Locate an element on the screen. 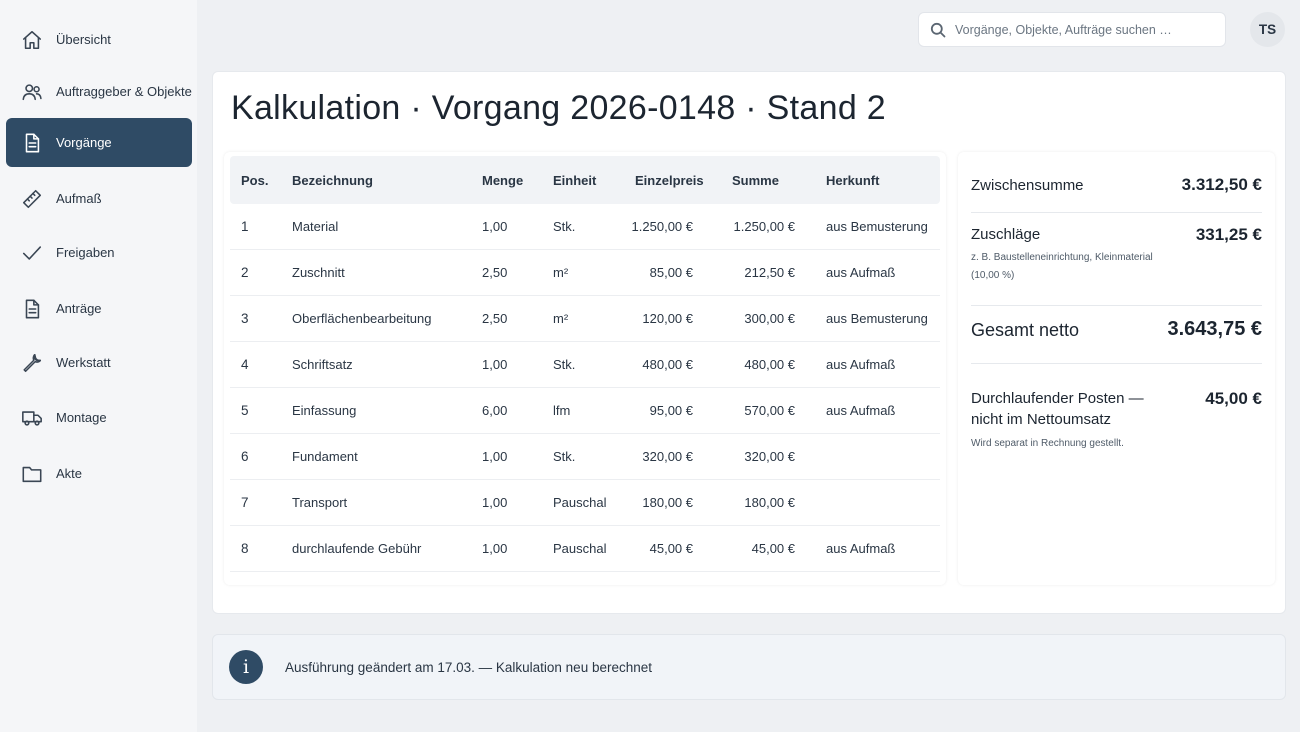  column-header-summe: Summe is located at coordinates (755, 180).